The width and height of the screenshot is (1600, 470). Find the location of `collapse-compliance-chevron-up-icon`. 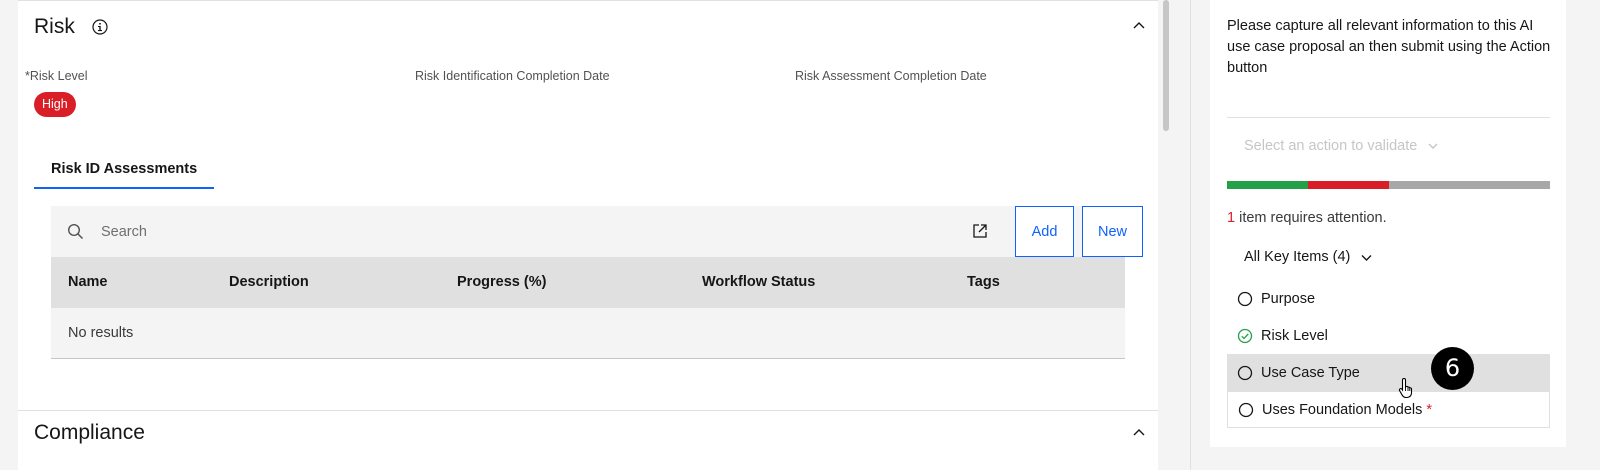

collapse-compliance-chevron-up-icon is located at coordinates (1139, 433).